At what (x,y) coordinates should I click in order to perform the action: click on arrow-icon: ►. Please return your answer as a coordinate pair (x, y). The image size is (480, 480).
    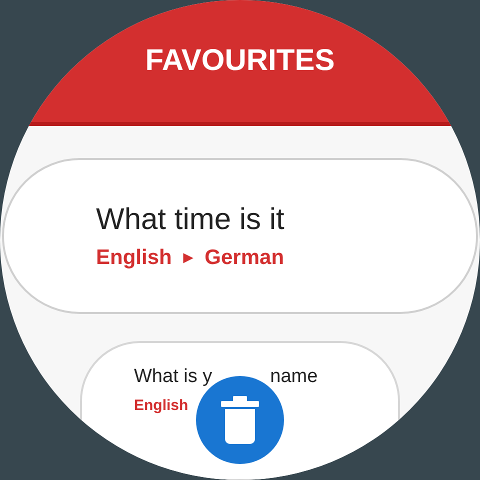
    Looking at the image, I should click on (188, 257).